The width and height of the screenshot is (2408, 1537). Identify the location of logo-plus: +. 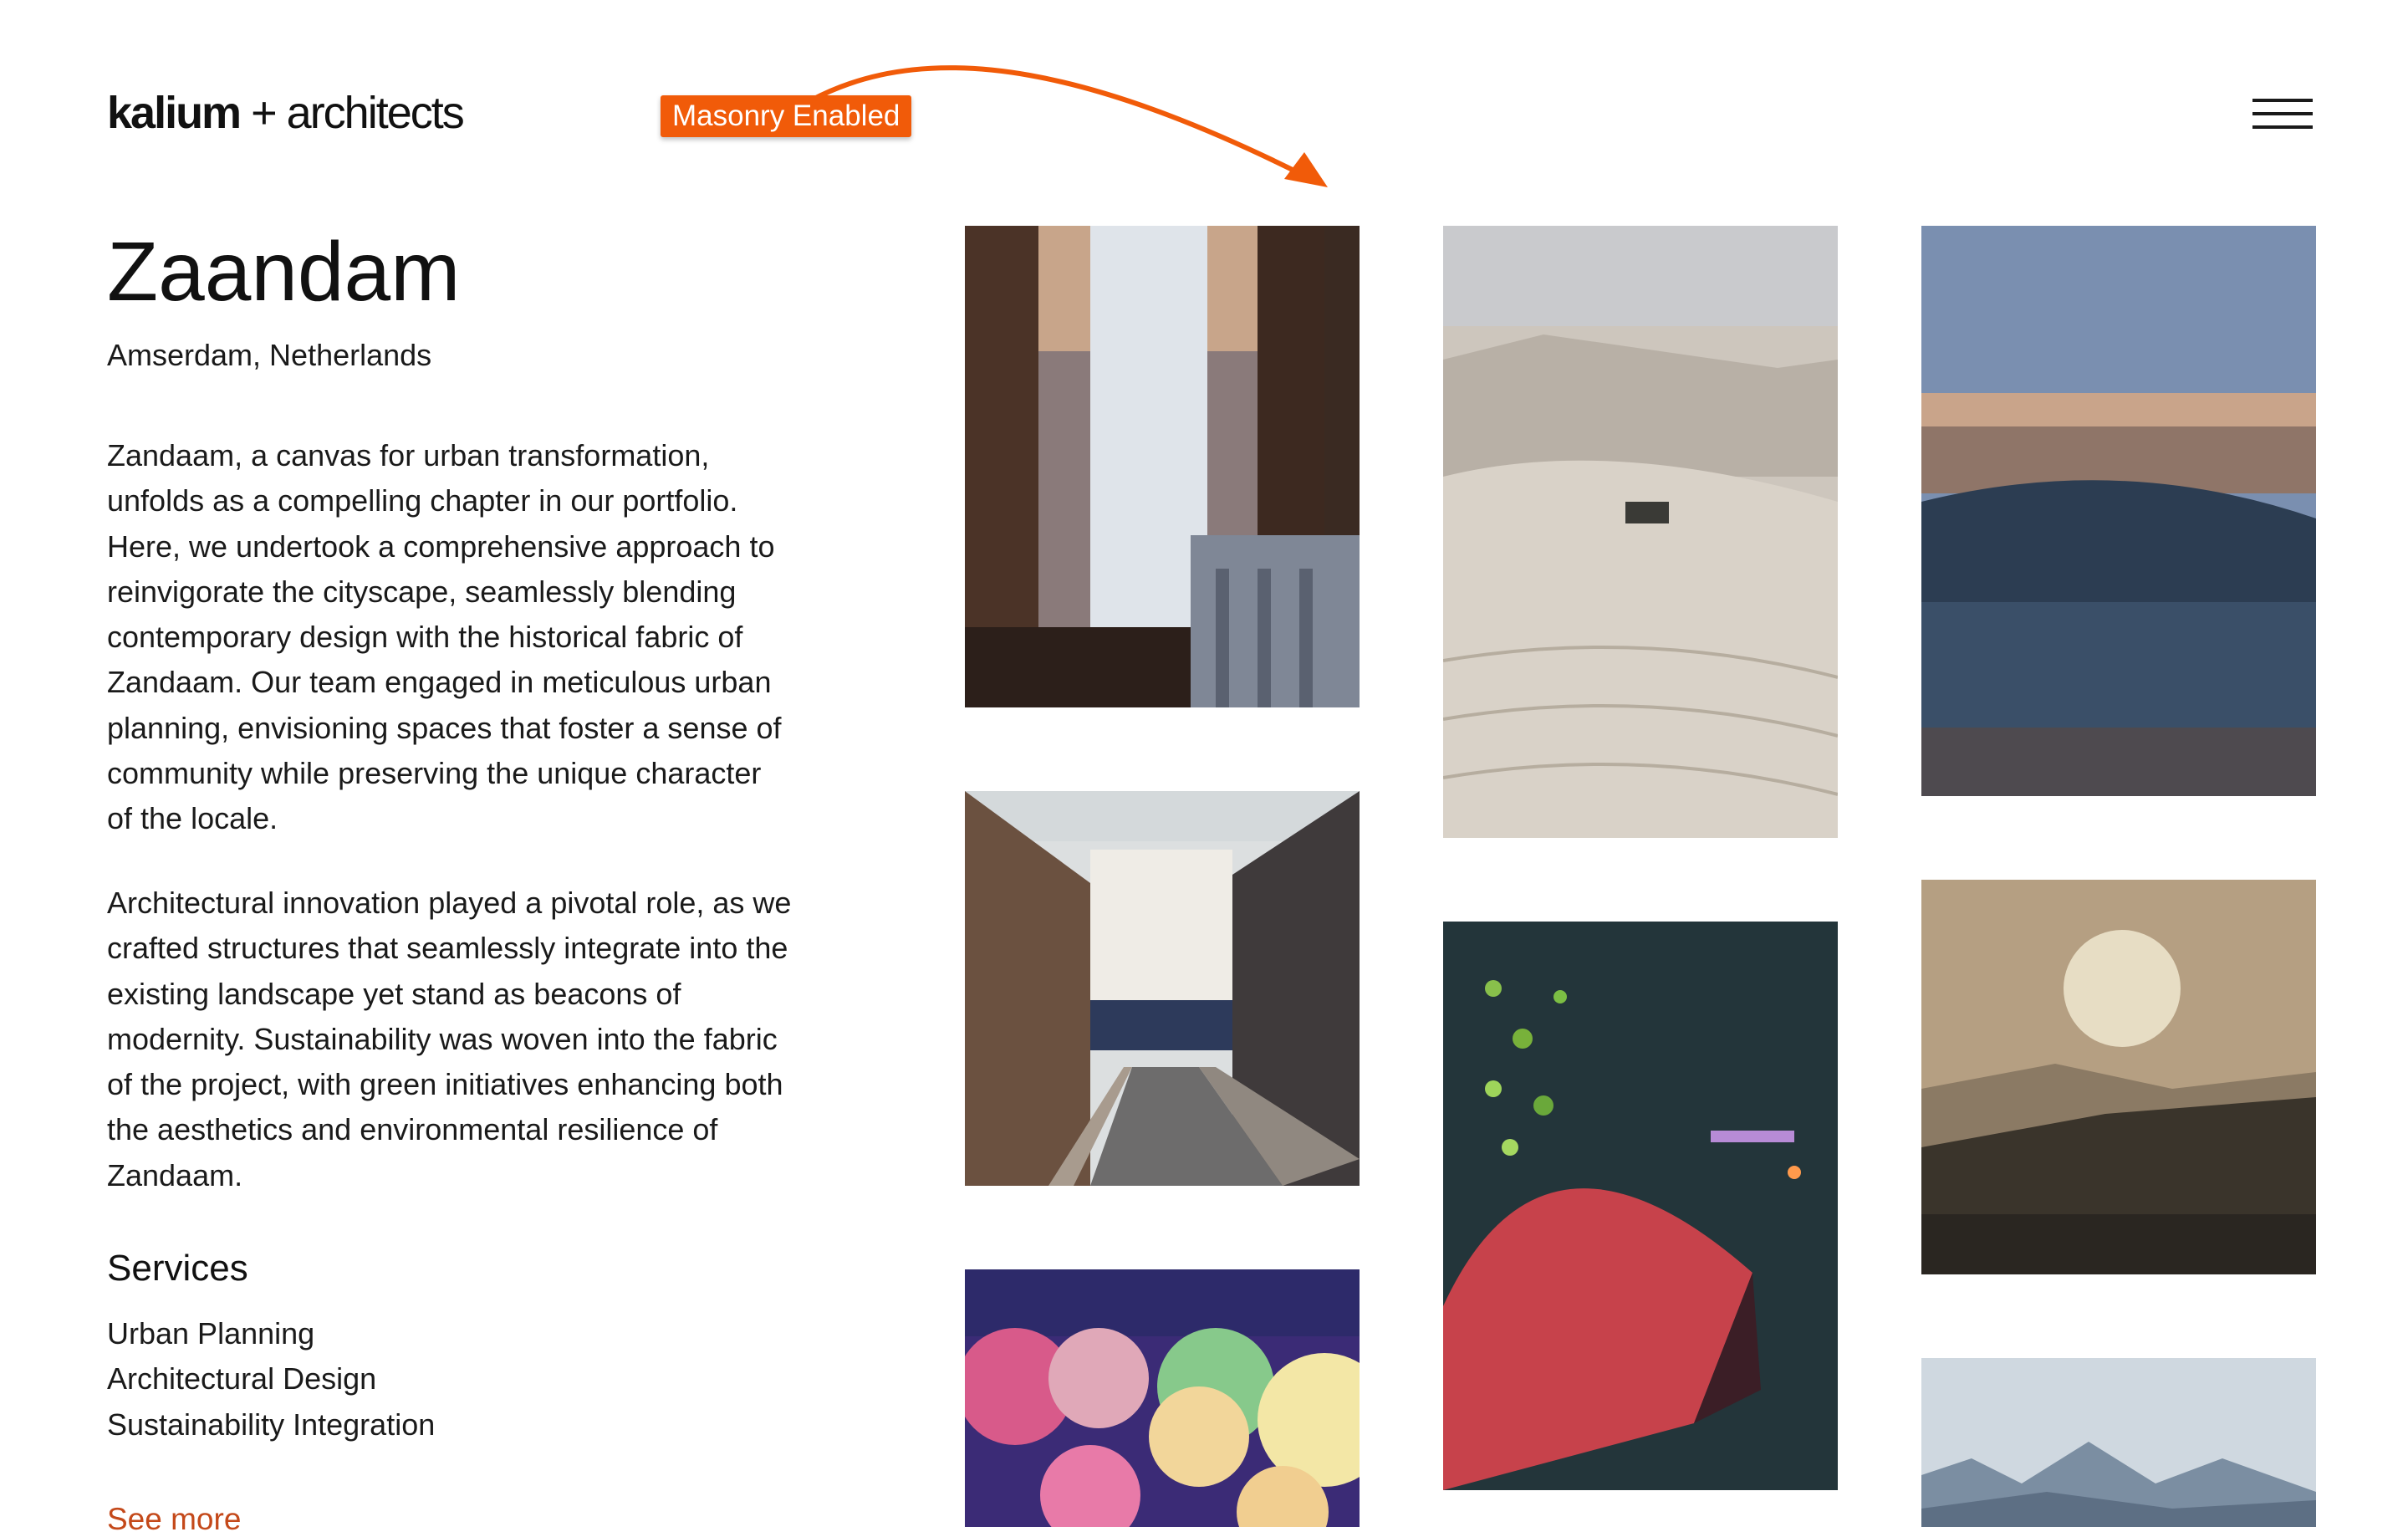
(265, 113).